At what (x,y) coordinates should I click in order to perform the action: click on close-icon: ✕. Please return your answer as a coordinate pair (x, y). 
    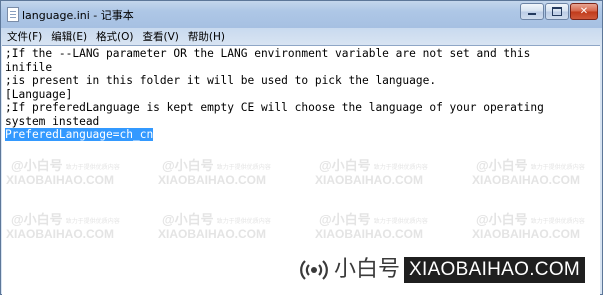
    Looking at the image, I should click on (584, 11).